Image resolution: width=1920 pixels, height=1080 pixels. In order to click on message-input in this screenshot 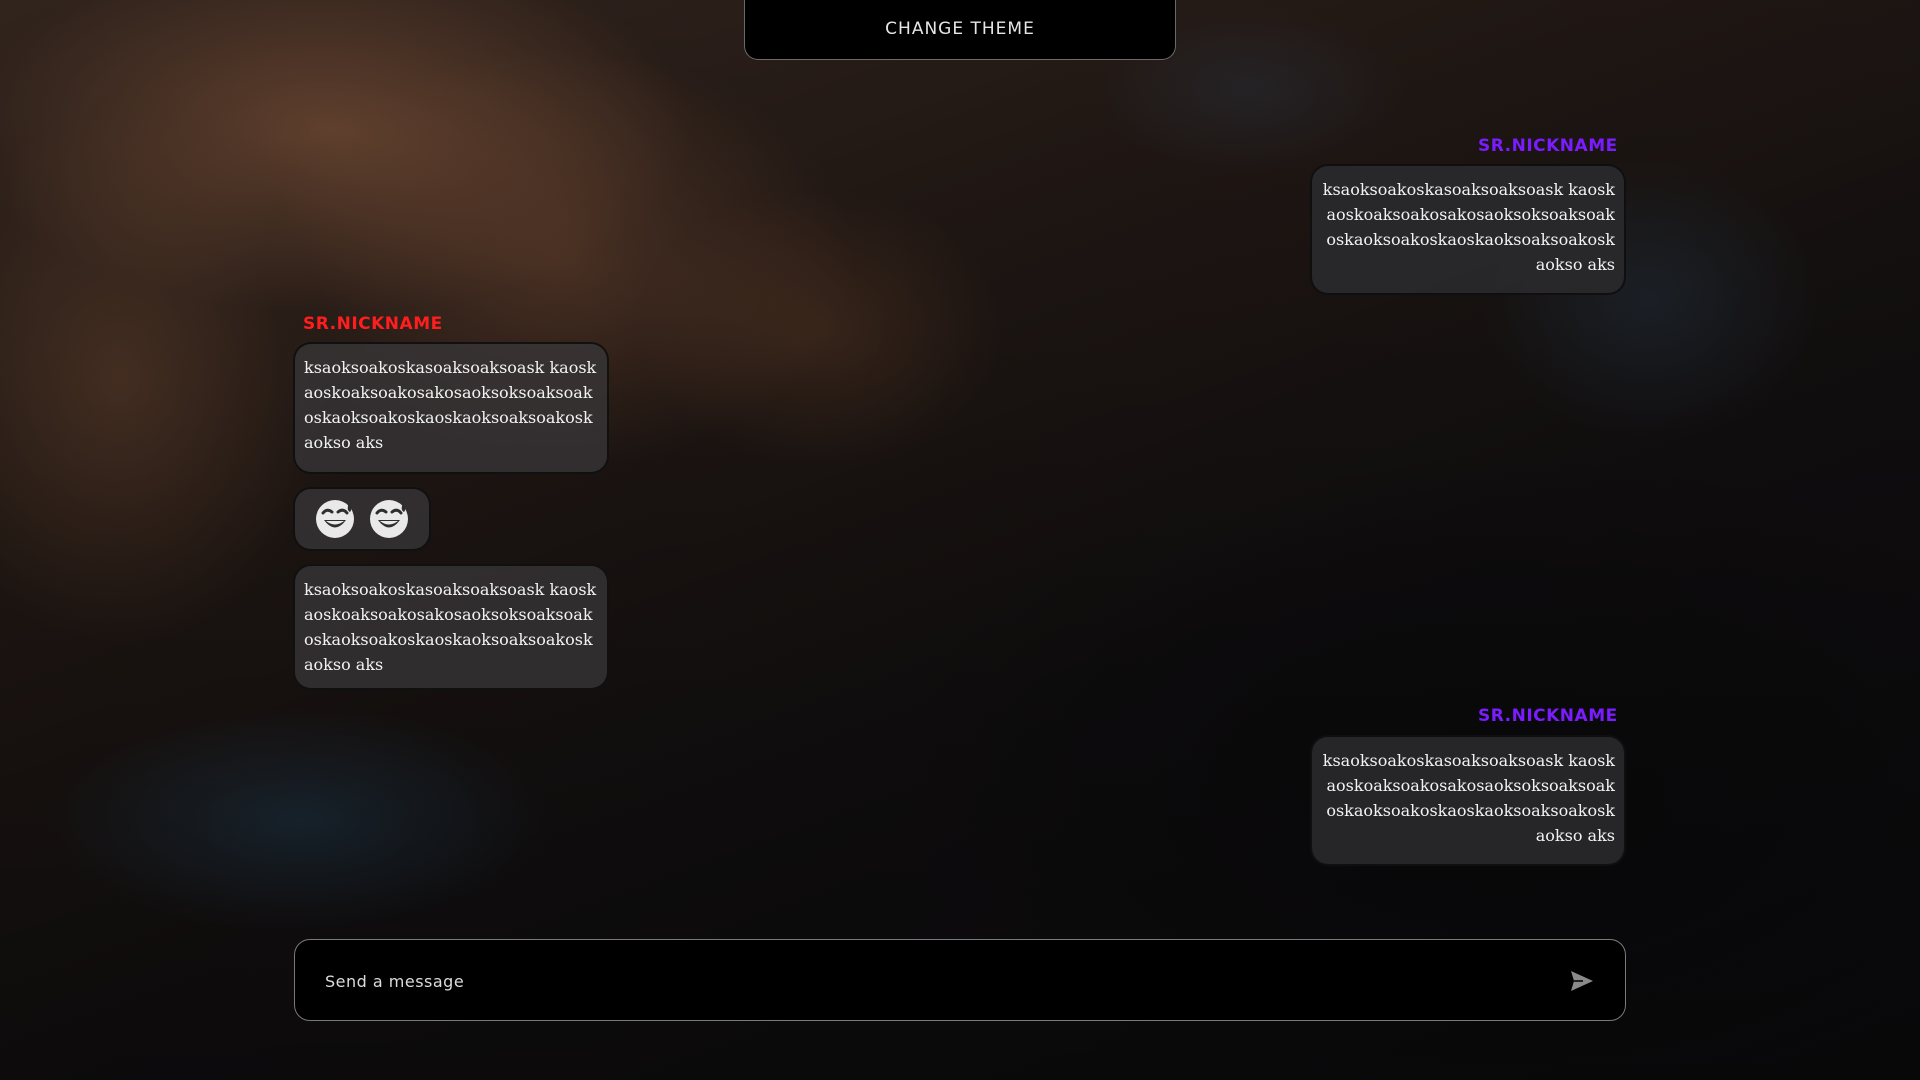, I will do `click(925, 981)`.